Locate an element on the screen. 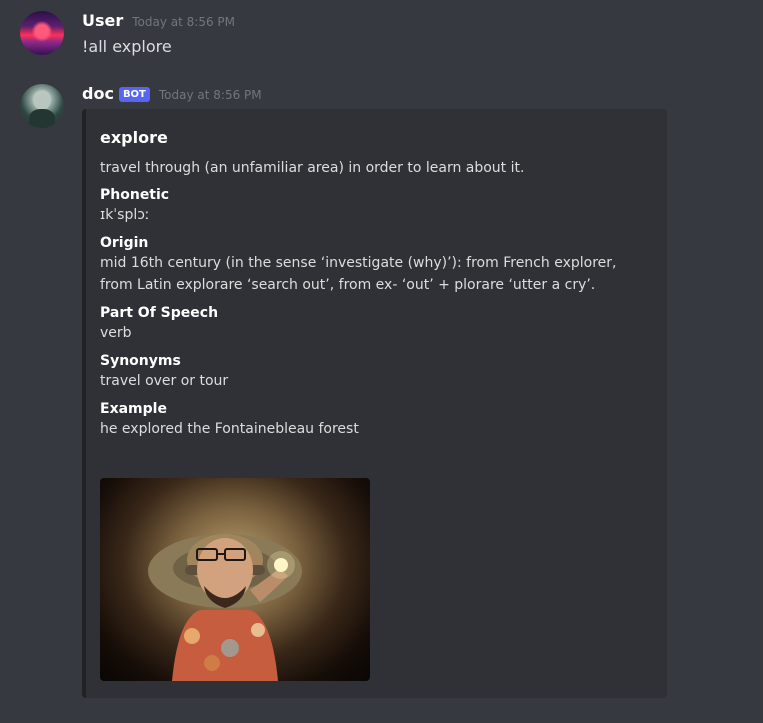  message-header: doc BOT Today at 8:56 PM is located at coordinates (172, 94).